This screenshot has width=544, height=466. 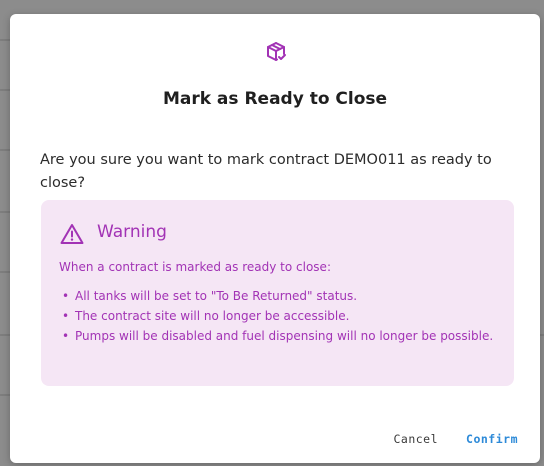 I want to click on package-check-icon, so click(x=276, y=51).